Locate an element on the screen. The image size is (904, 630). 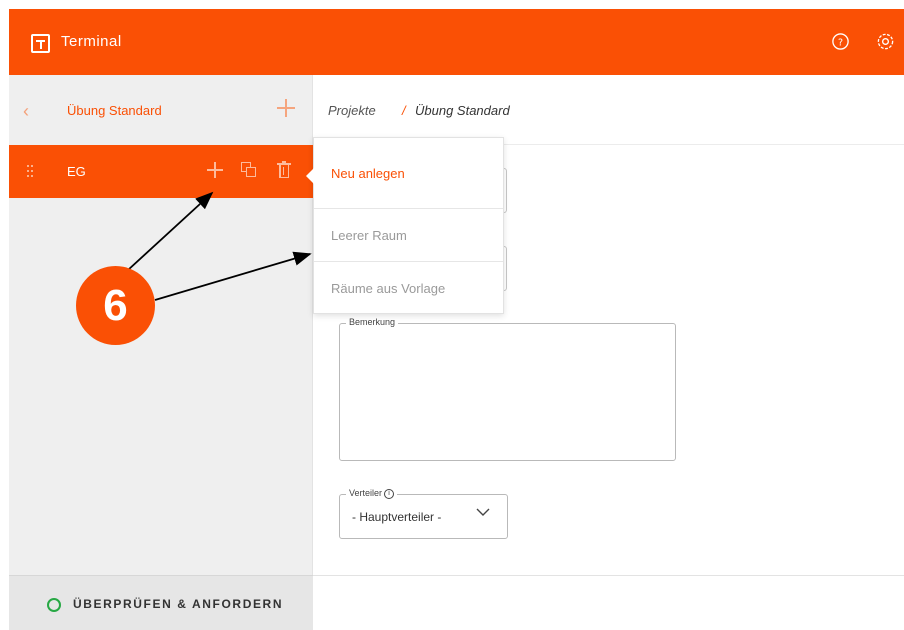
floor-label: EG is located at coordinates (76, 171).